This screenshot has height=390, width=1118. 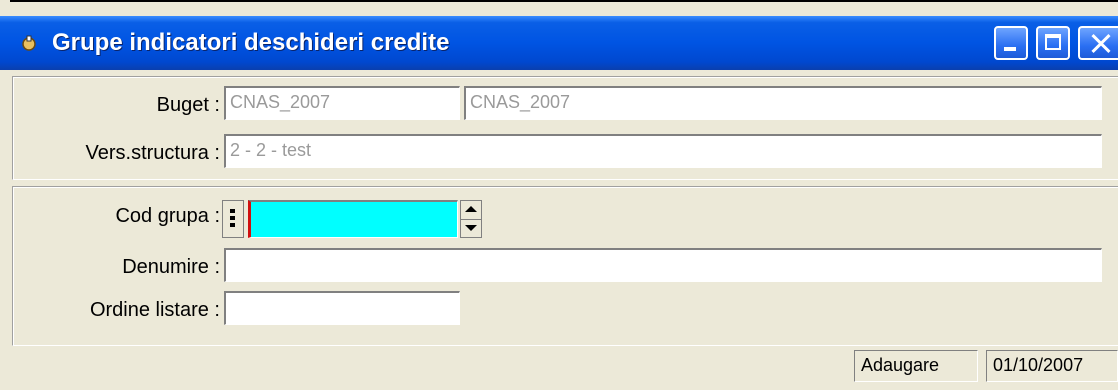 I want to click on cod-grupa-input, so click(x=353, y=219).